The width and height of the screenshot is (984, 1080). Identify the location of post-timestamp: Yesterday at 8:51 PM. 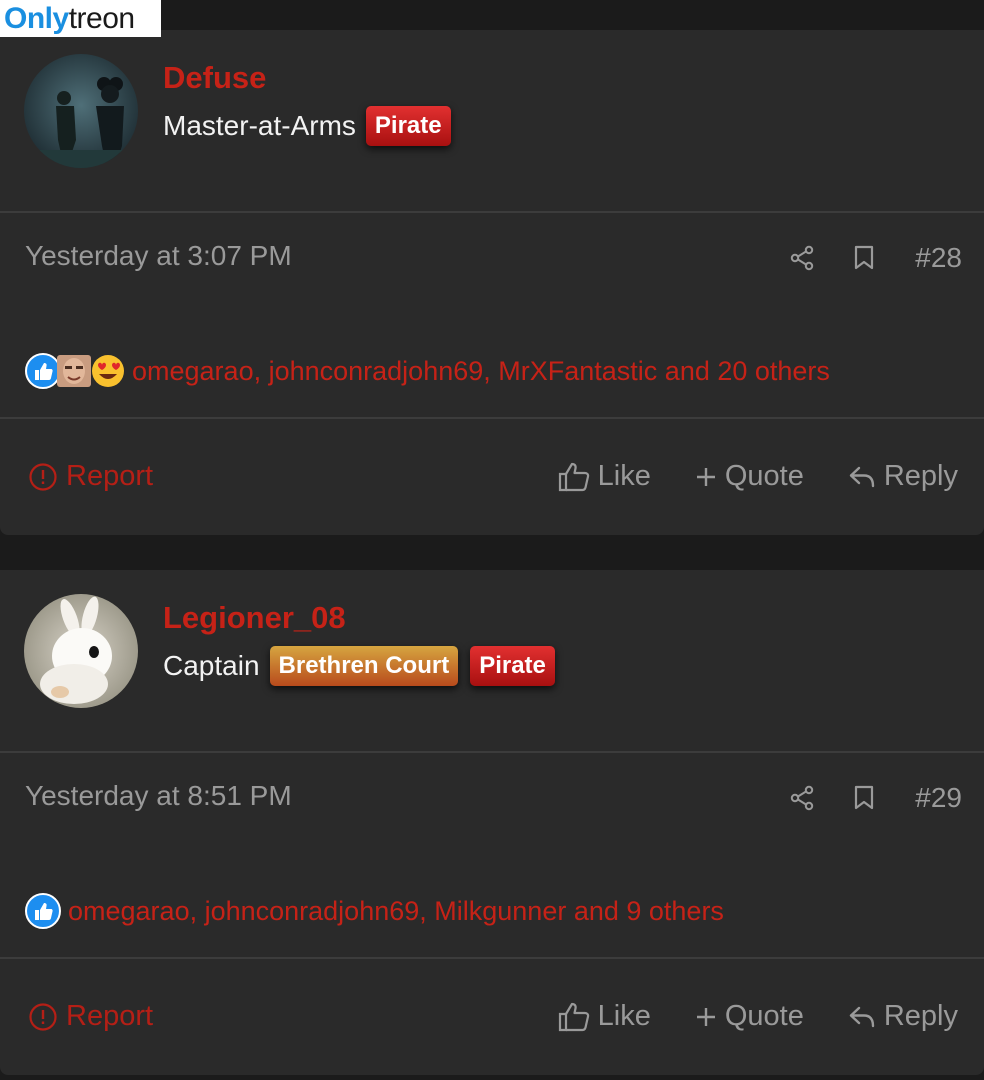
(158, 796).